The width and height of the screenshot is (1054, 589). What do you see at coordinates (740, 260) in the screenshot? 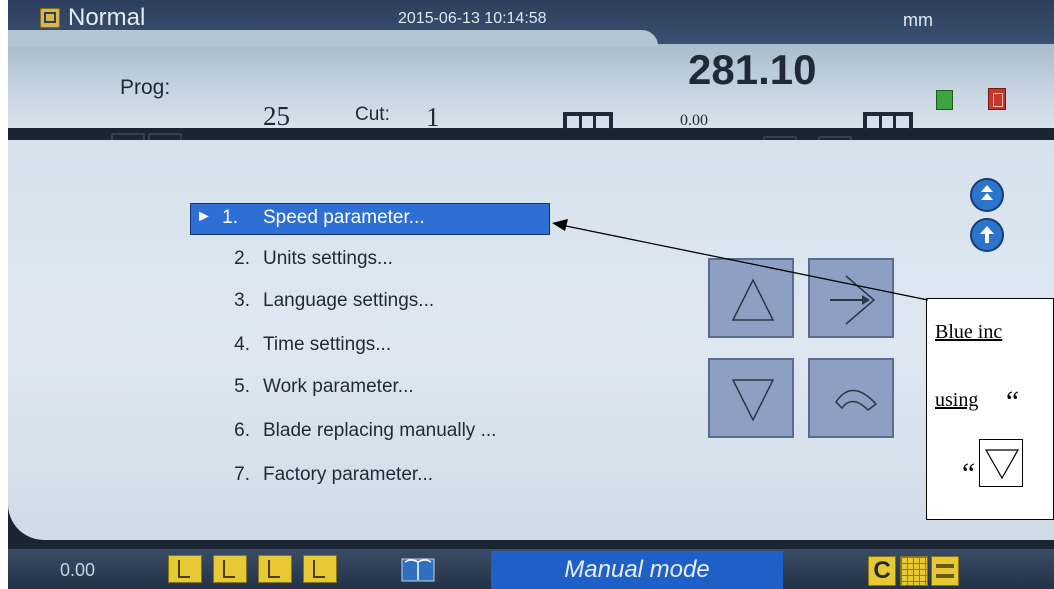
I see `annotation-arrow` at bounding box center [740, 260].